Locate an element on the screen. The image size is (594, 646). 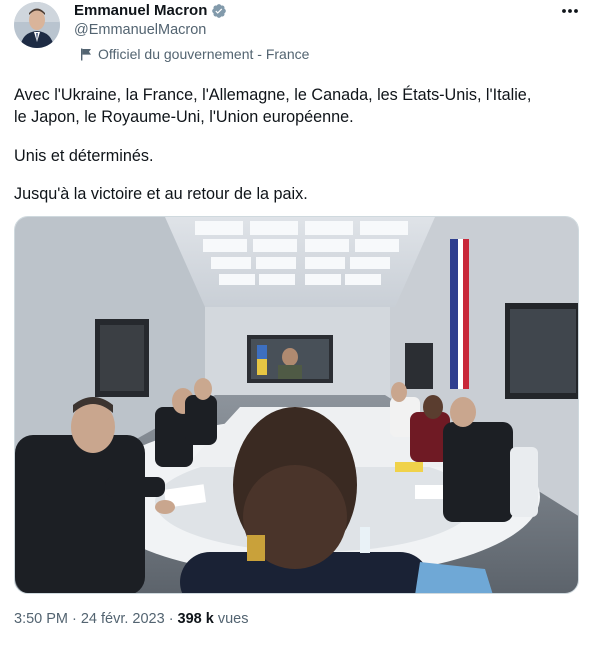
flag-icon is located at coordinates (86, 54).